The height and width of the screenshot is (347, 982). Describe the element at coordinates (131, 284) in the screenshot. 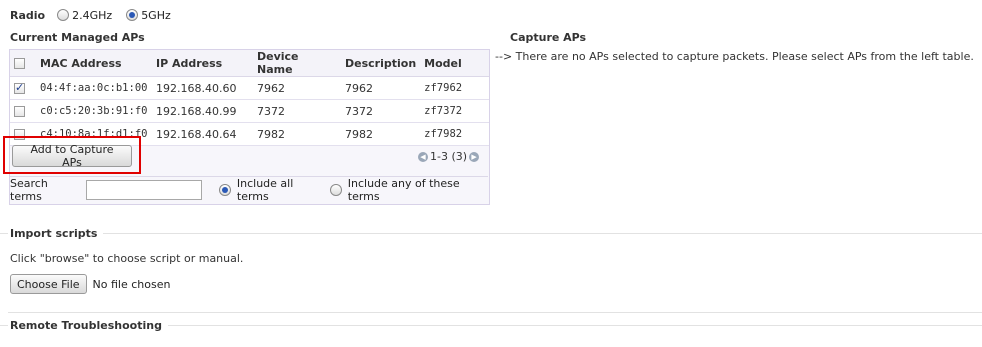

I see `file-status: No file chosen` at that location.